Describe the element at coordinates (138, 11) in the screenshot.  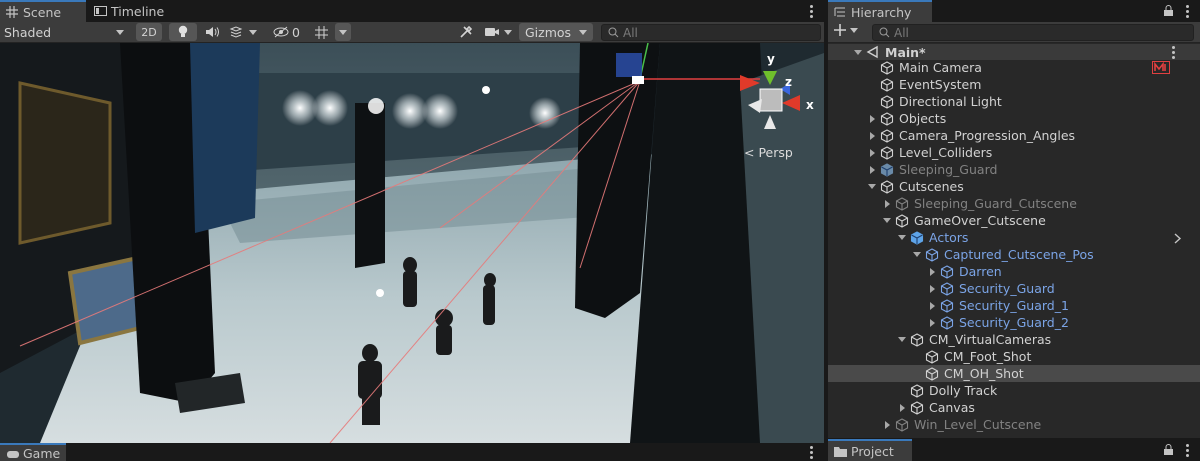
I see `tab-timeline-label: Timeline` at that location.